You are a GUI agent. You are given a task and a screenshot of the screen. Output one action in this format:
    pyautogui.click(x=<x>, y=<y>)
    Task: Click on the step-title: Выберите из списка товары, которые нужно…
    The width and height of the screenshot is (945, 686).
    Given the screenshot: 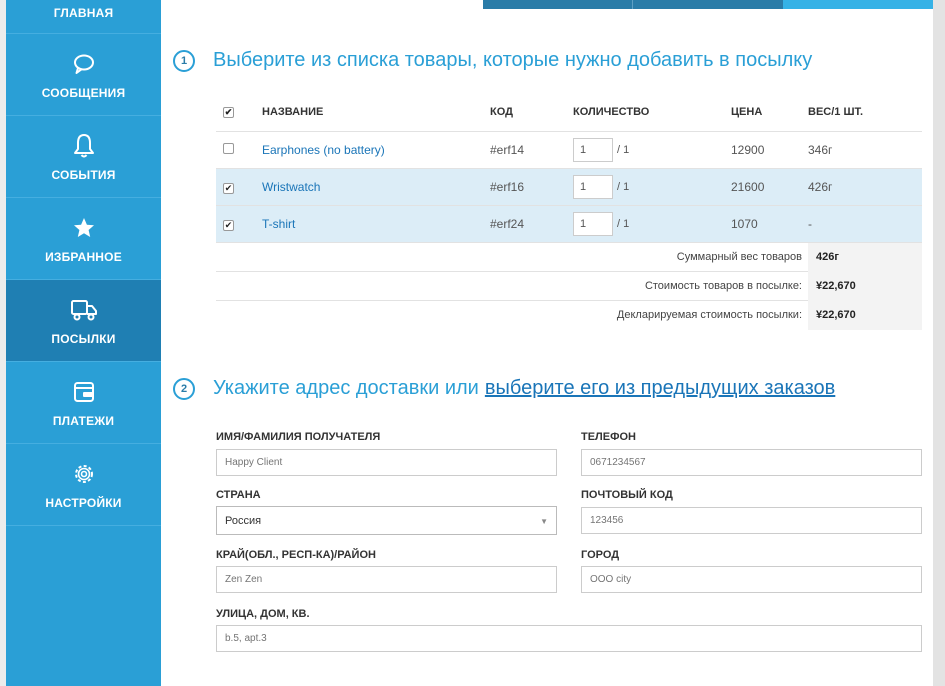 What is the action you would take?
    pyautogui.click(x=513, y=60)
    